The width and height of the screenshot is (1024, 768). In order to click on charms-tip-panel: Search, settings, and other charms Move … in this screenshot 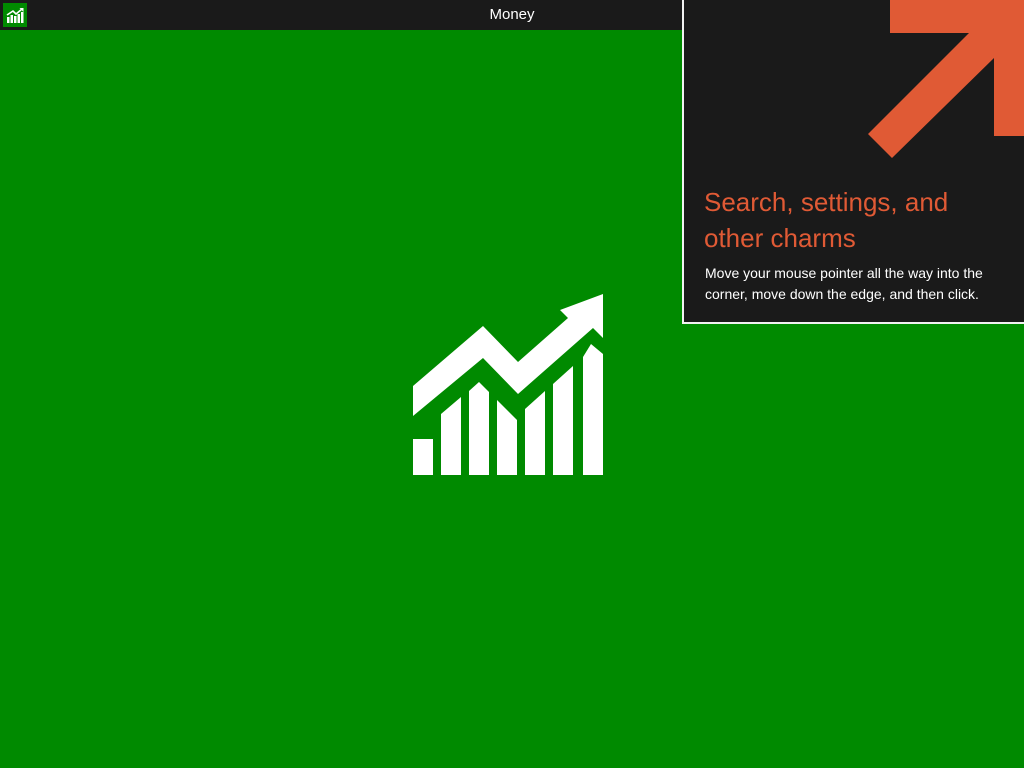, I will do `click(853, 162)`.